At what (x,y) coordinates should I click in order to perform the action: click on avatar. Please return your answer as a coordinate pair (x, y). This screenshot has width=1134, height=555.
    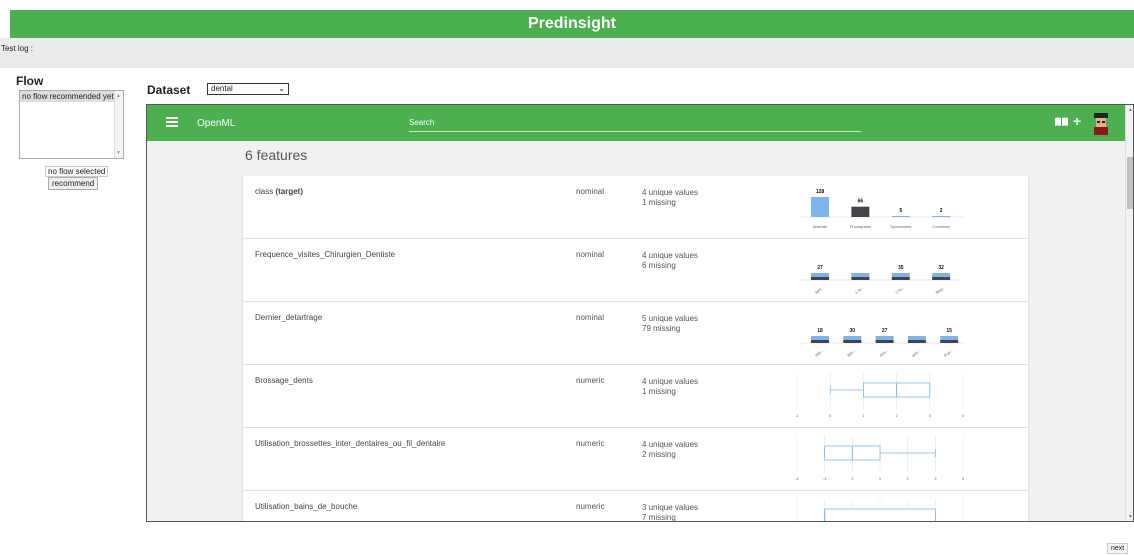
    Looking at the image, I should click on (1101, 123).